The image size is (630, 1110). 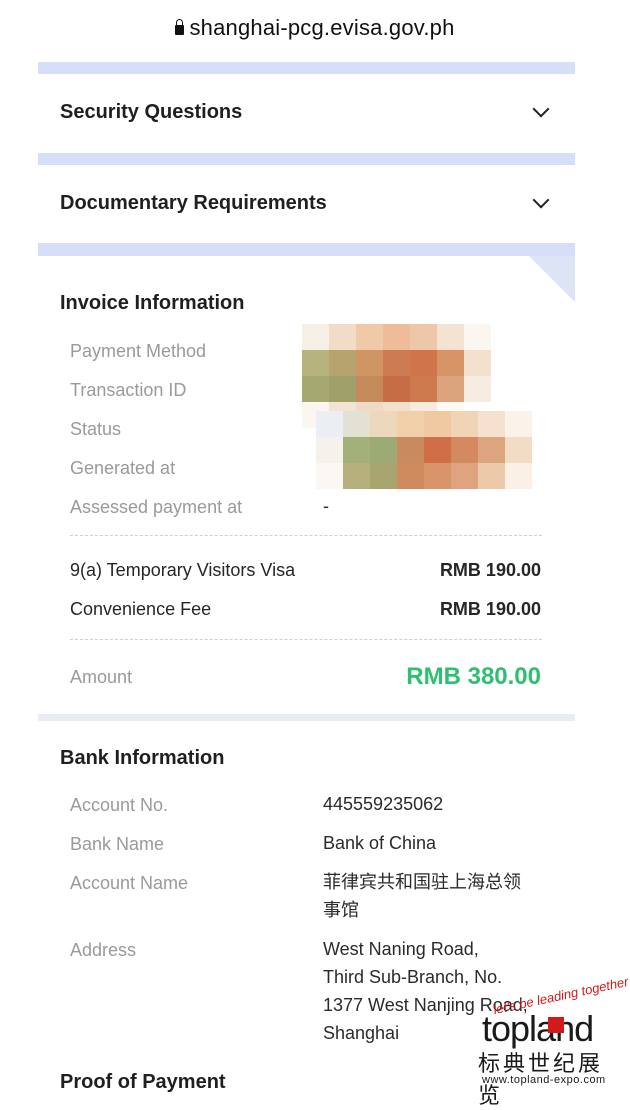 I want to click on bank-name-value: Bank of China, so click(x=380, y=843).